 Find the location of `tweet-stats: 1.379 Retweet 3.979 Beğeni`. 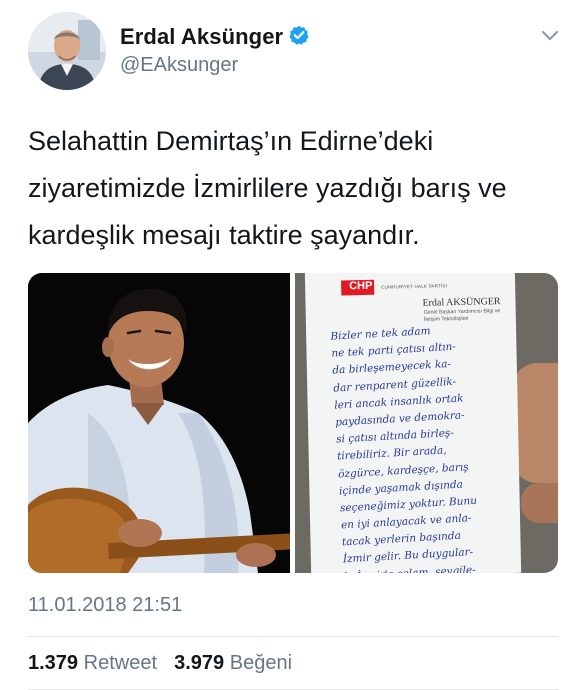

tweet-stats: 1.379 Retweet 3.979 Beğeni is located at coordinates (160, 663).